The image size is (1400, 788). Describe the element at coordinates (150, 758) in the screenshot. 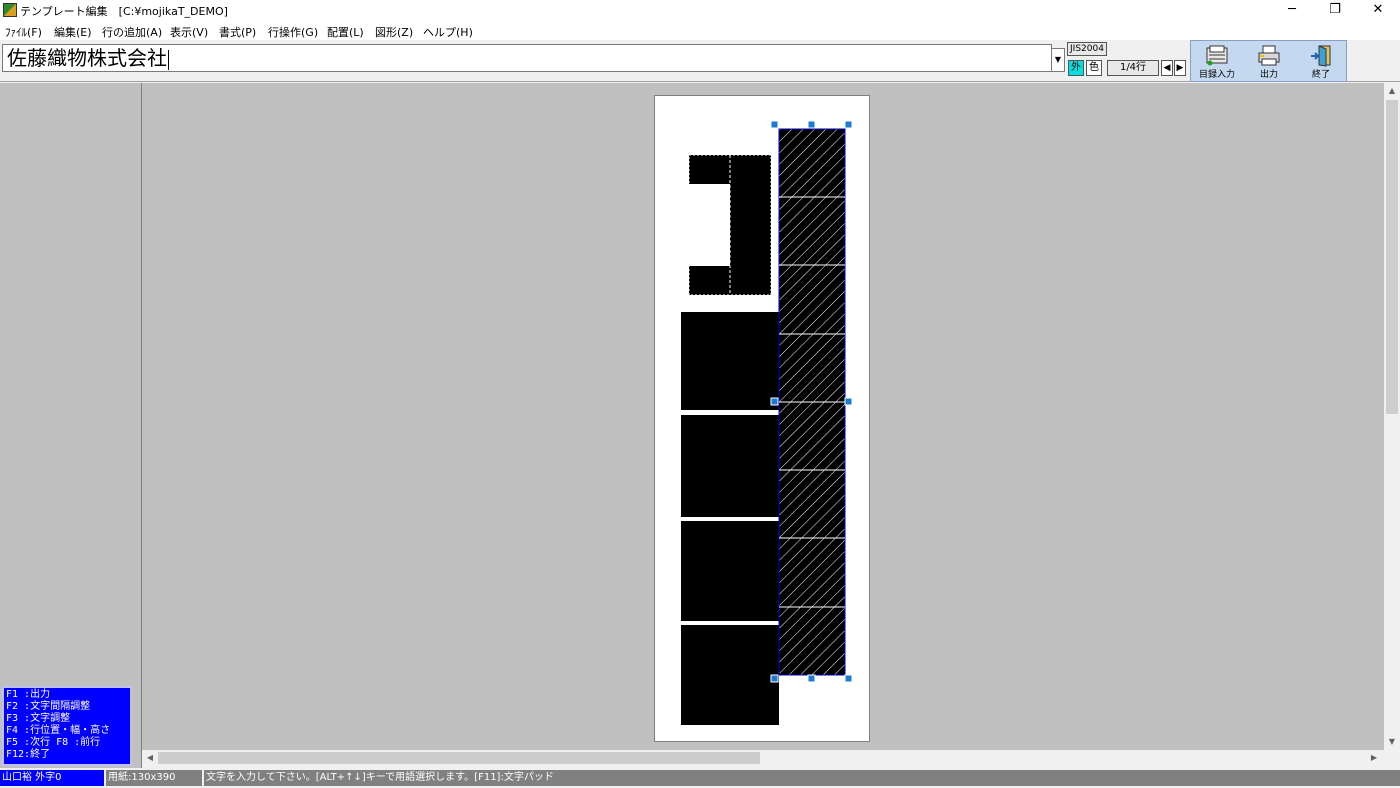

I see `scroll-left-button: ◀` at that location.